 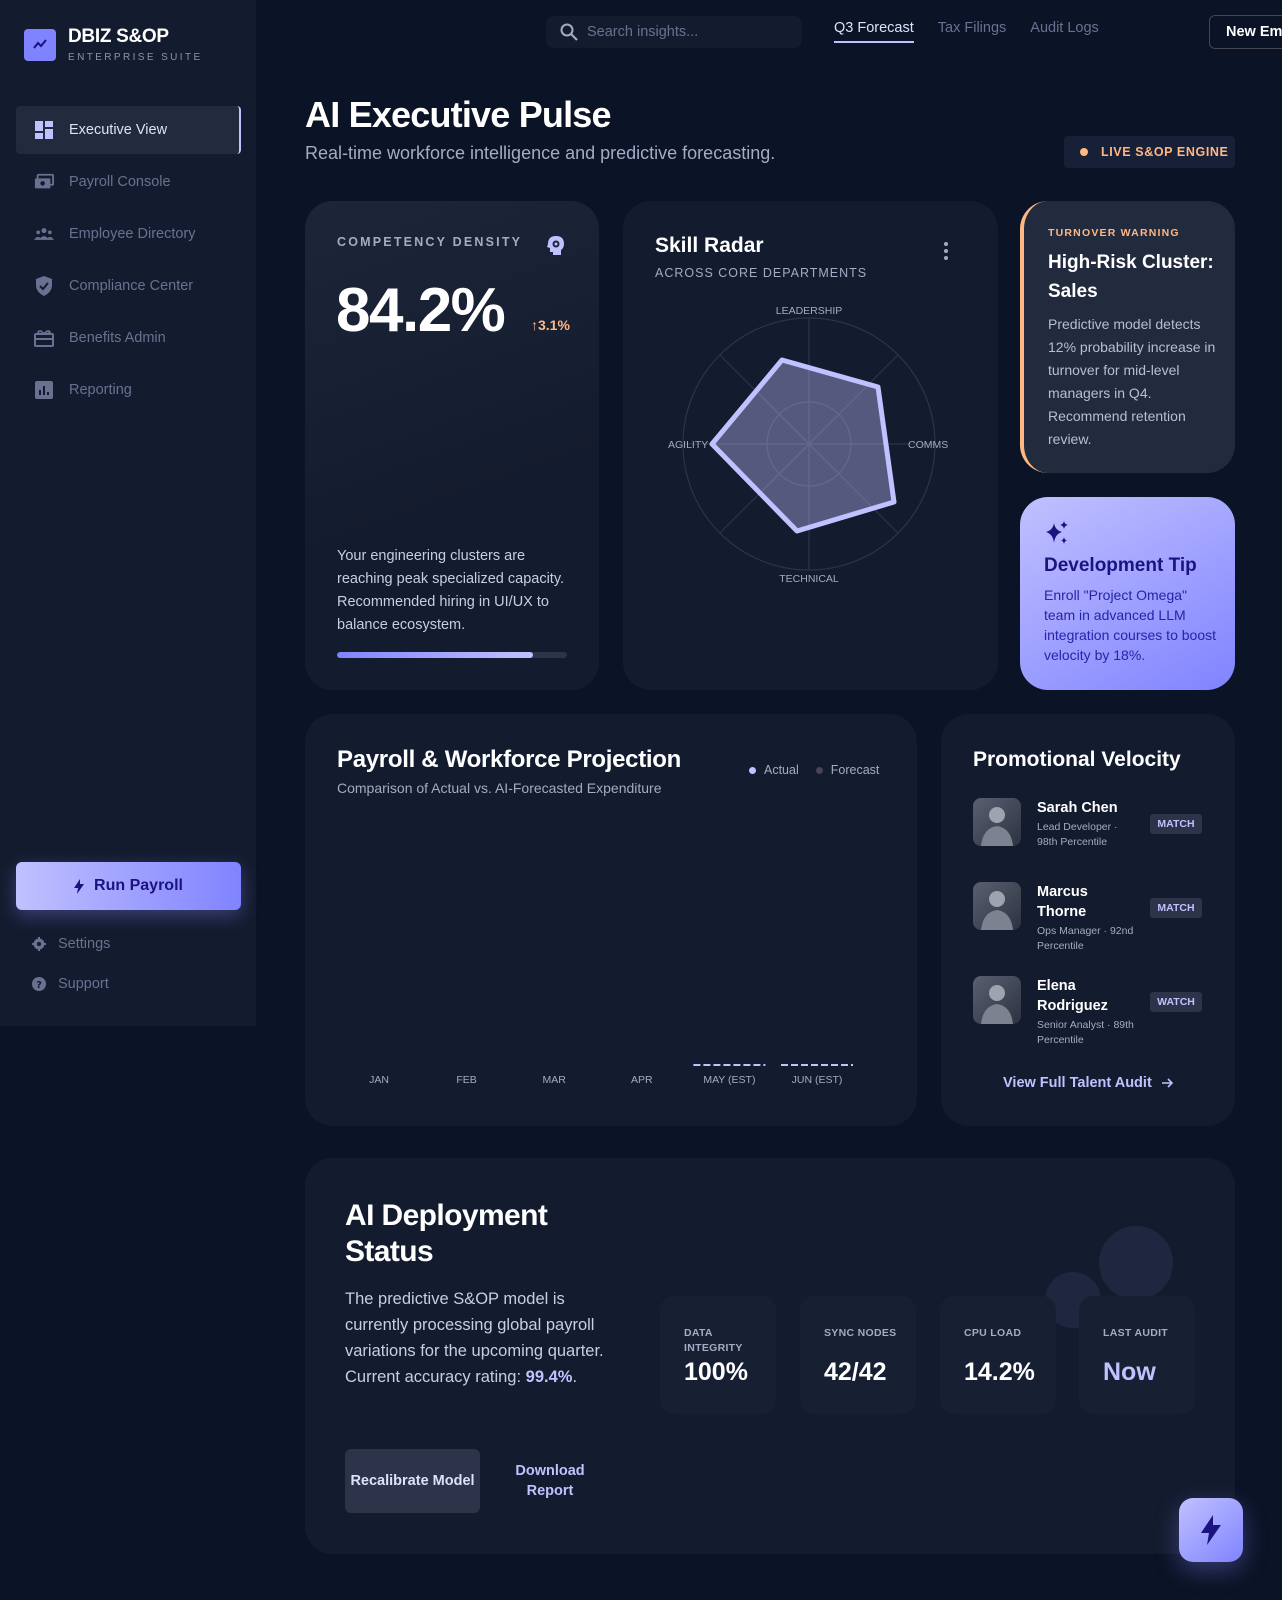 I want to click on live-engine-badge: LIVE S&OP ENGINE, so click(x=1149, y=152).